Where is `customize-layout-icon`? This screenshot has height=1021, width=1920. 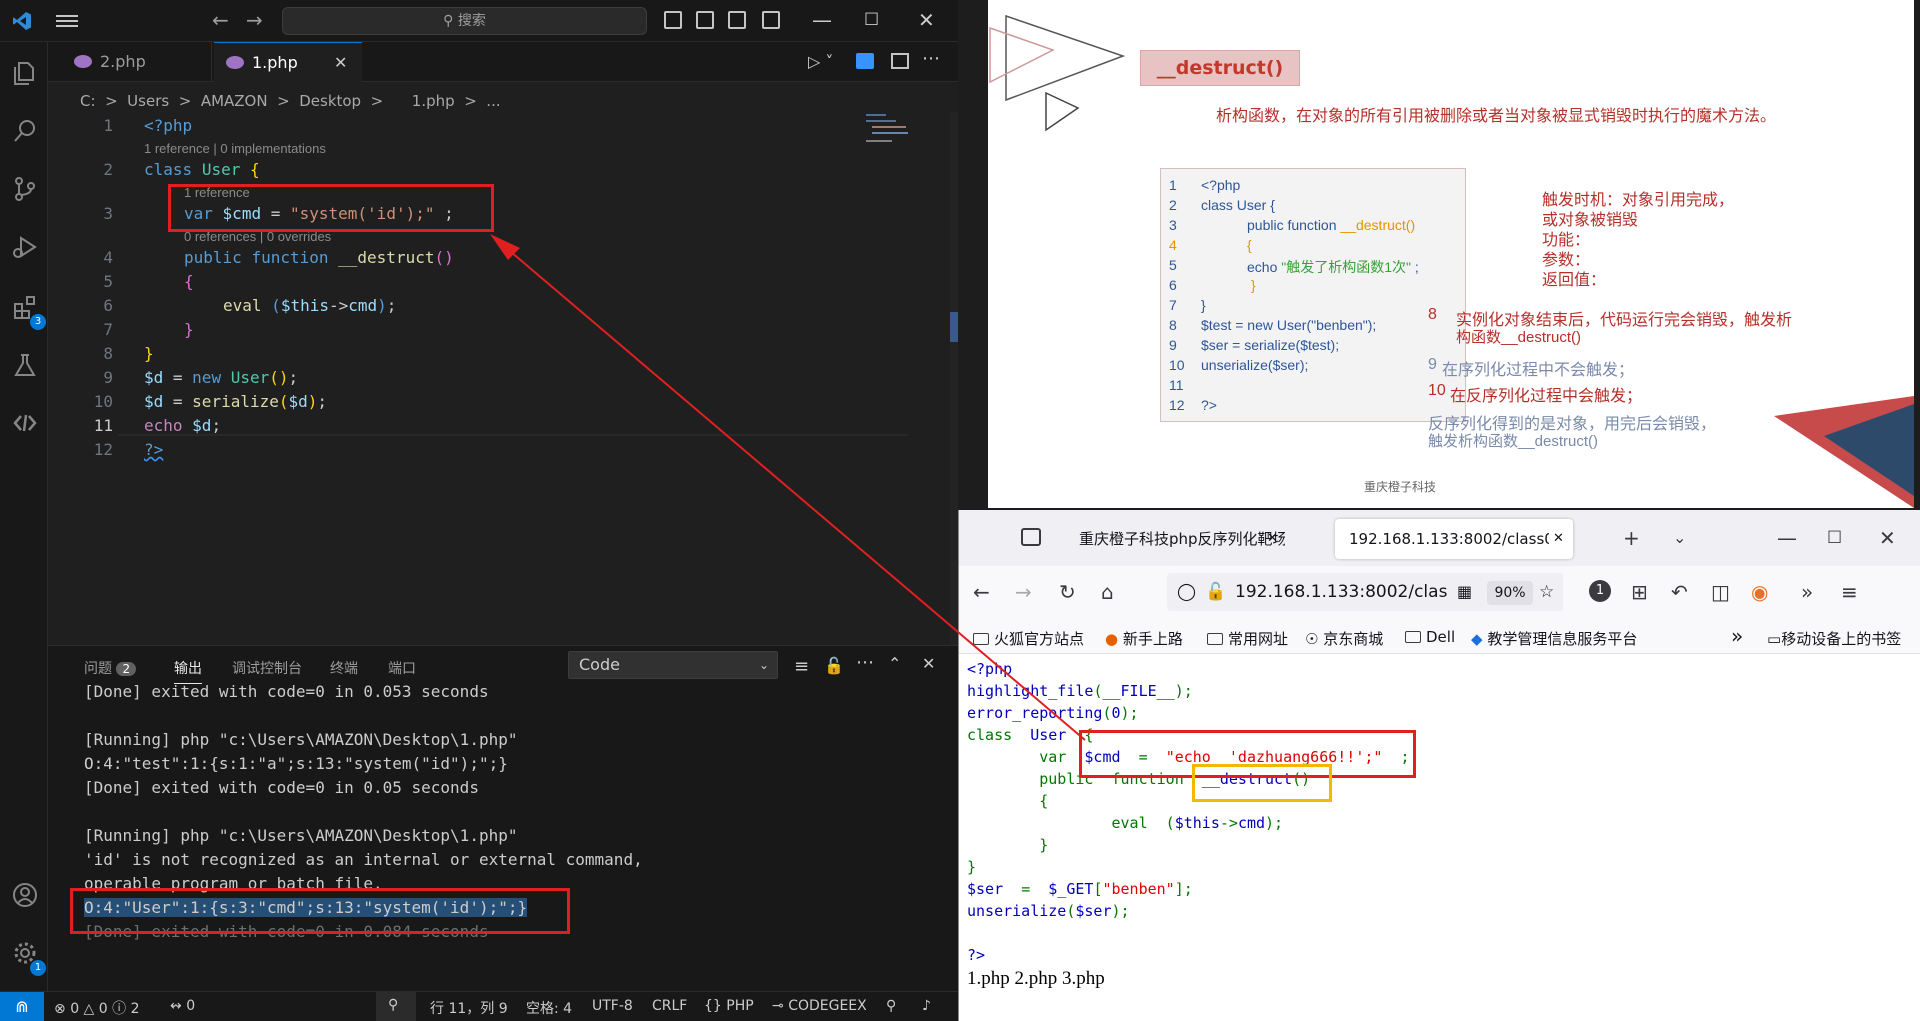 customize-layout-icon is located at coordinates (771, 20).